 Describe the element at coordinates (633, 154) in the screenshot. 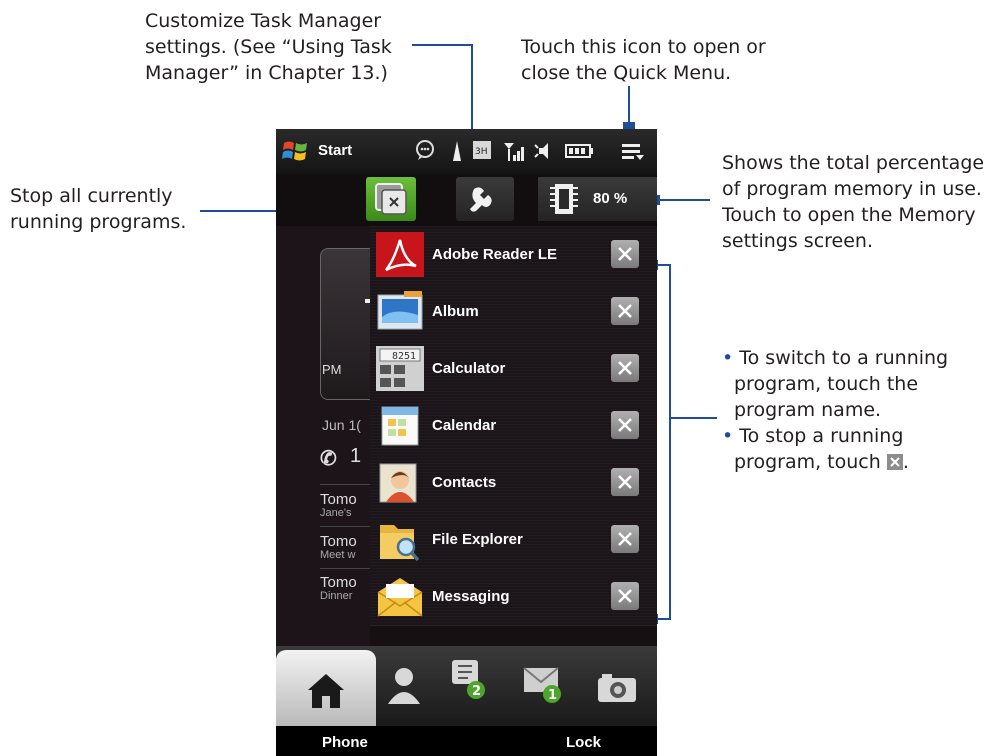

I see `quick-menu-icon` at that location.